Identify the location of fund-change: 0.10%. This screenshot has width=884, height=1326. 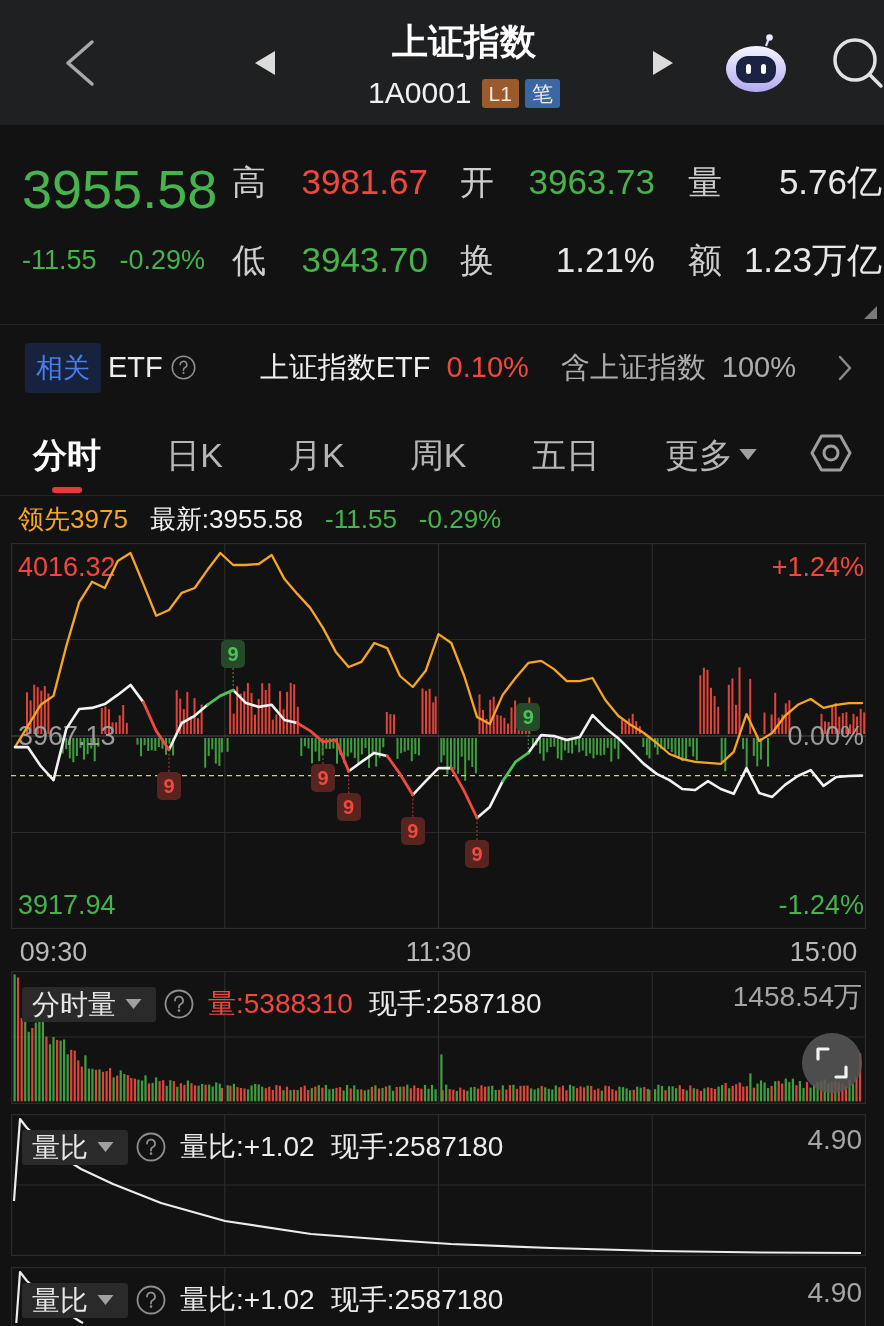
(487, 367).